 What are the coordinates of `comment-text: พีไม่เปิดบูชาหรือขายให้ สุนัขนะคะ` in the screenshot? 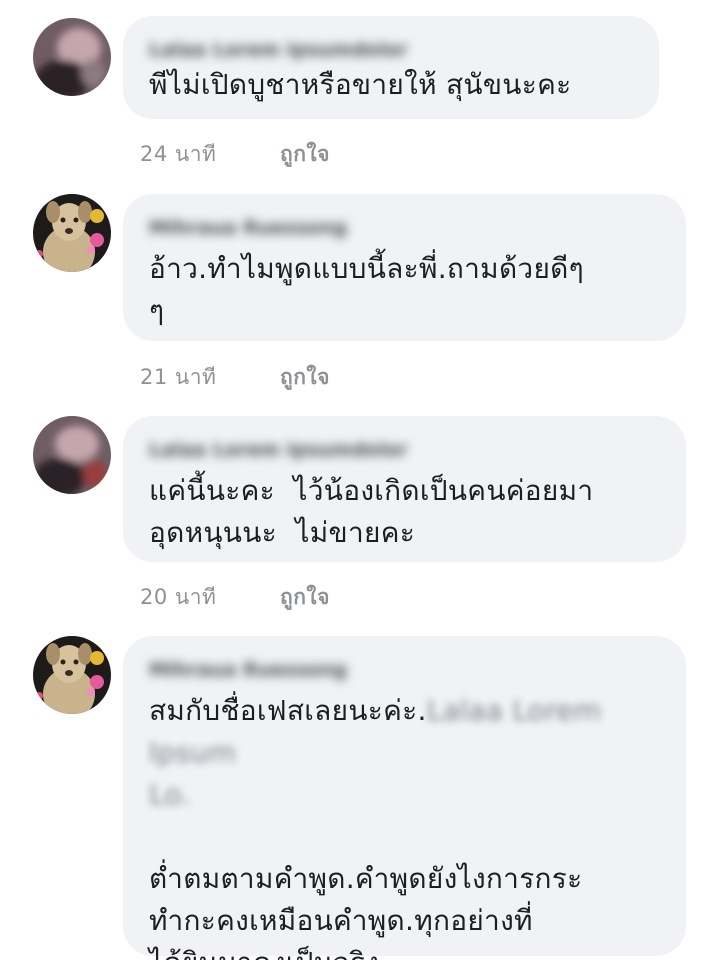 It's located at (360, 84).